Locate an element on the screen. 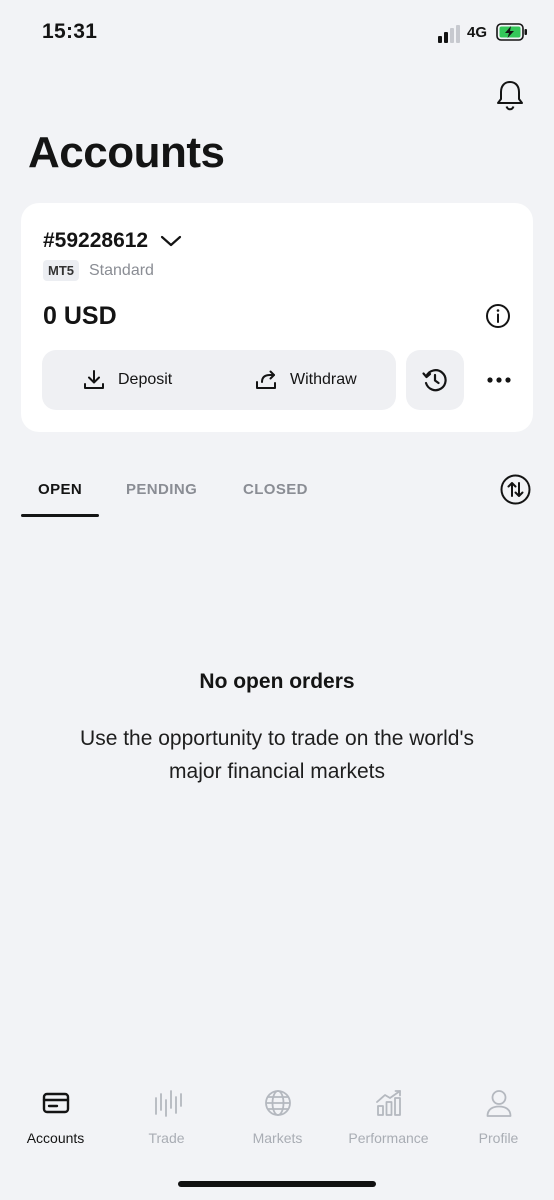  signal-icon is located at coordinates (449, 34).